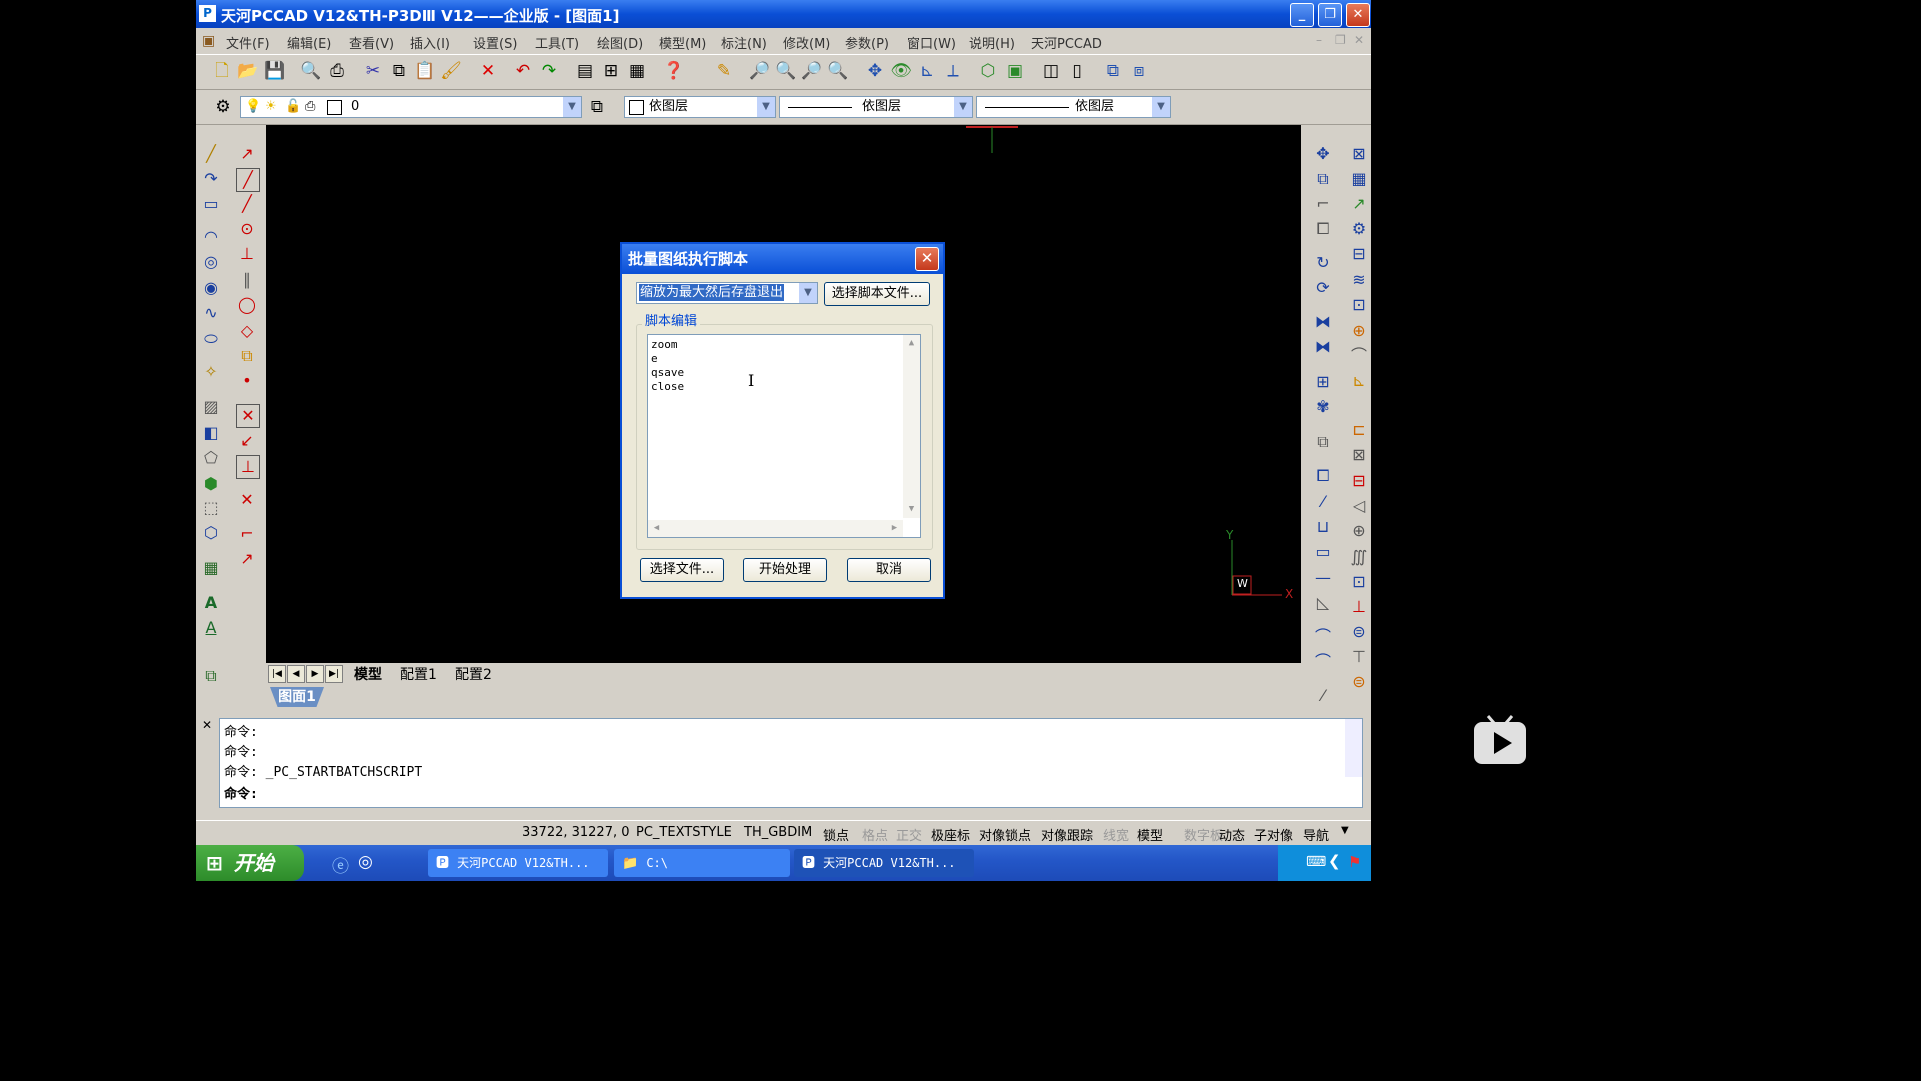 The height and width of the screenshot is (1081, 1921). Describe the element at coordinates (241, 795) in the screenshot. I see `command-prompt: 命令:` at that location.